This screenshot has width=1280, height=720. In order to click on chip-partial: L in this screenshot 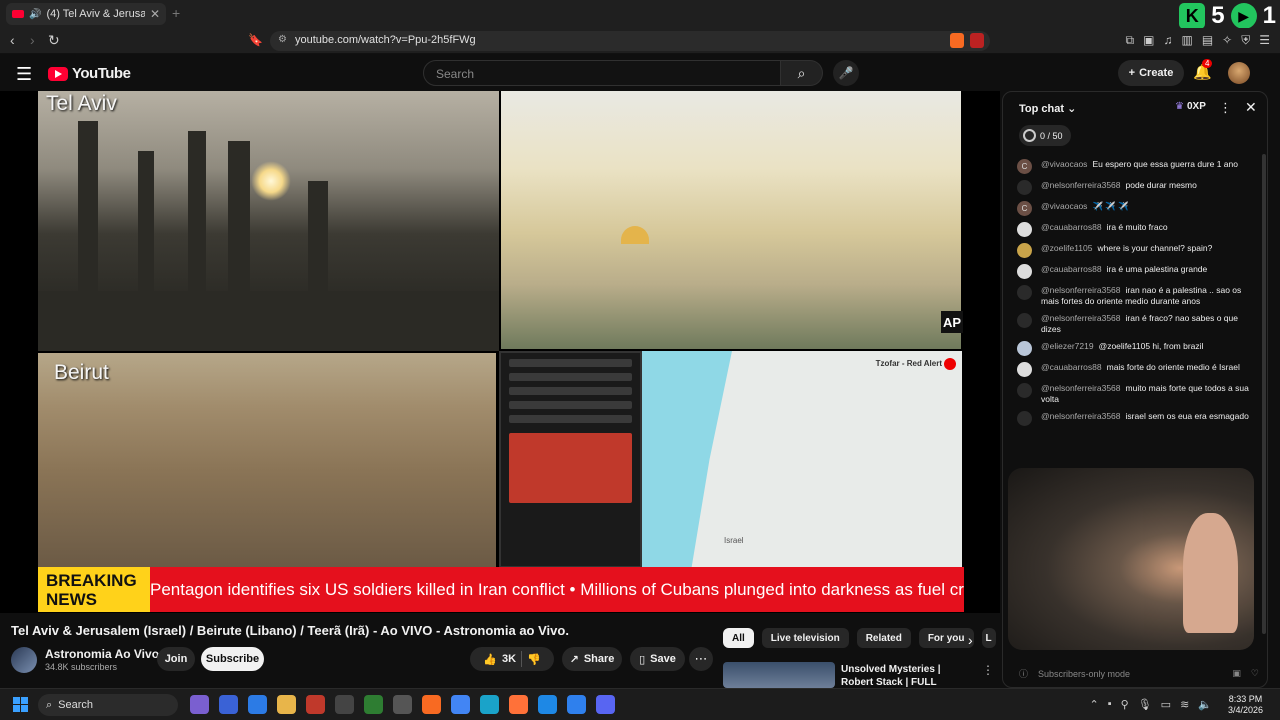, I will do `click(988, 638)`.